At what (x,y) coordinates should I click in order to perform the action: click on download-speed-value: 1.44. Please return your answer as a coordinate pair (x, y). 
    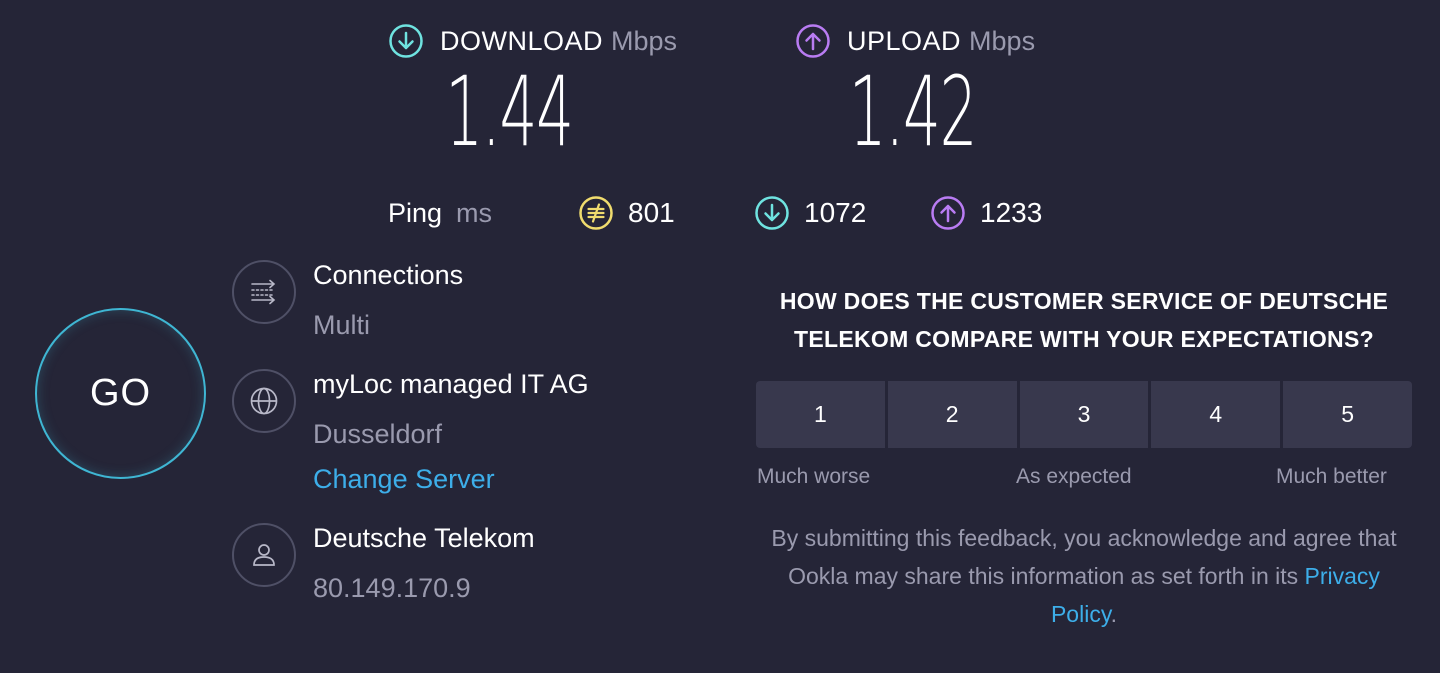
    Looking at the image, I should click on (509, 112).